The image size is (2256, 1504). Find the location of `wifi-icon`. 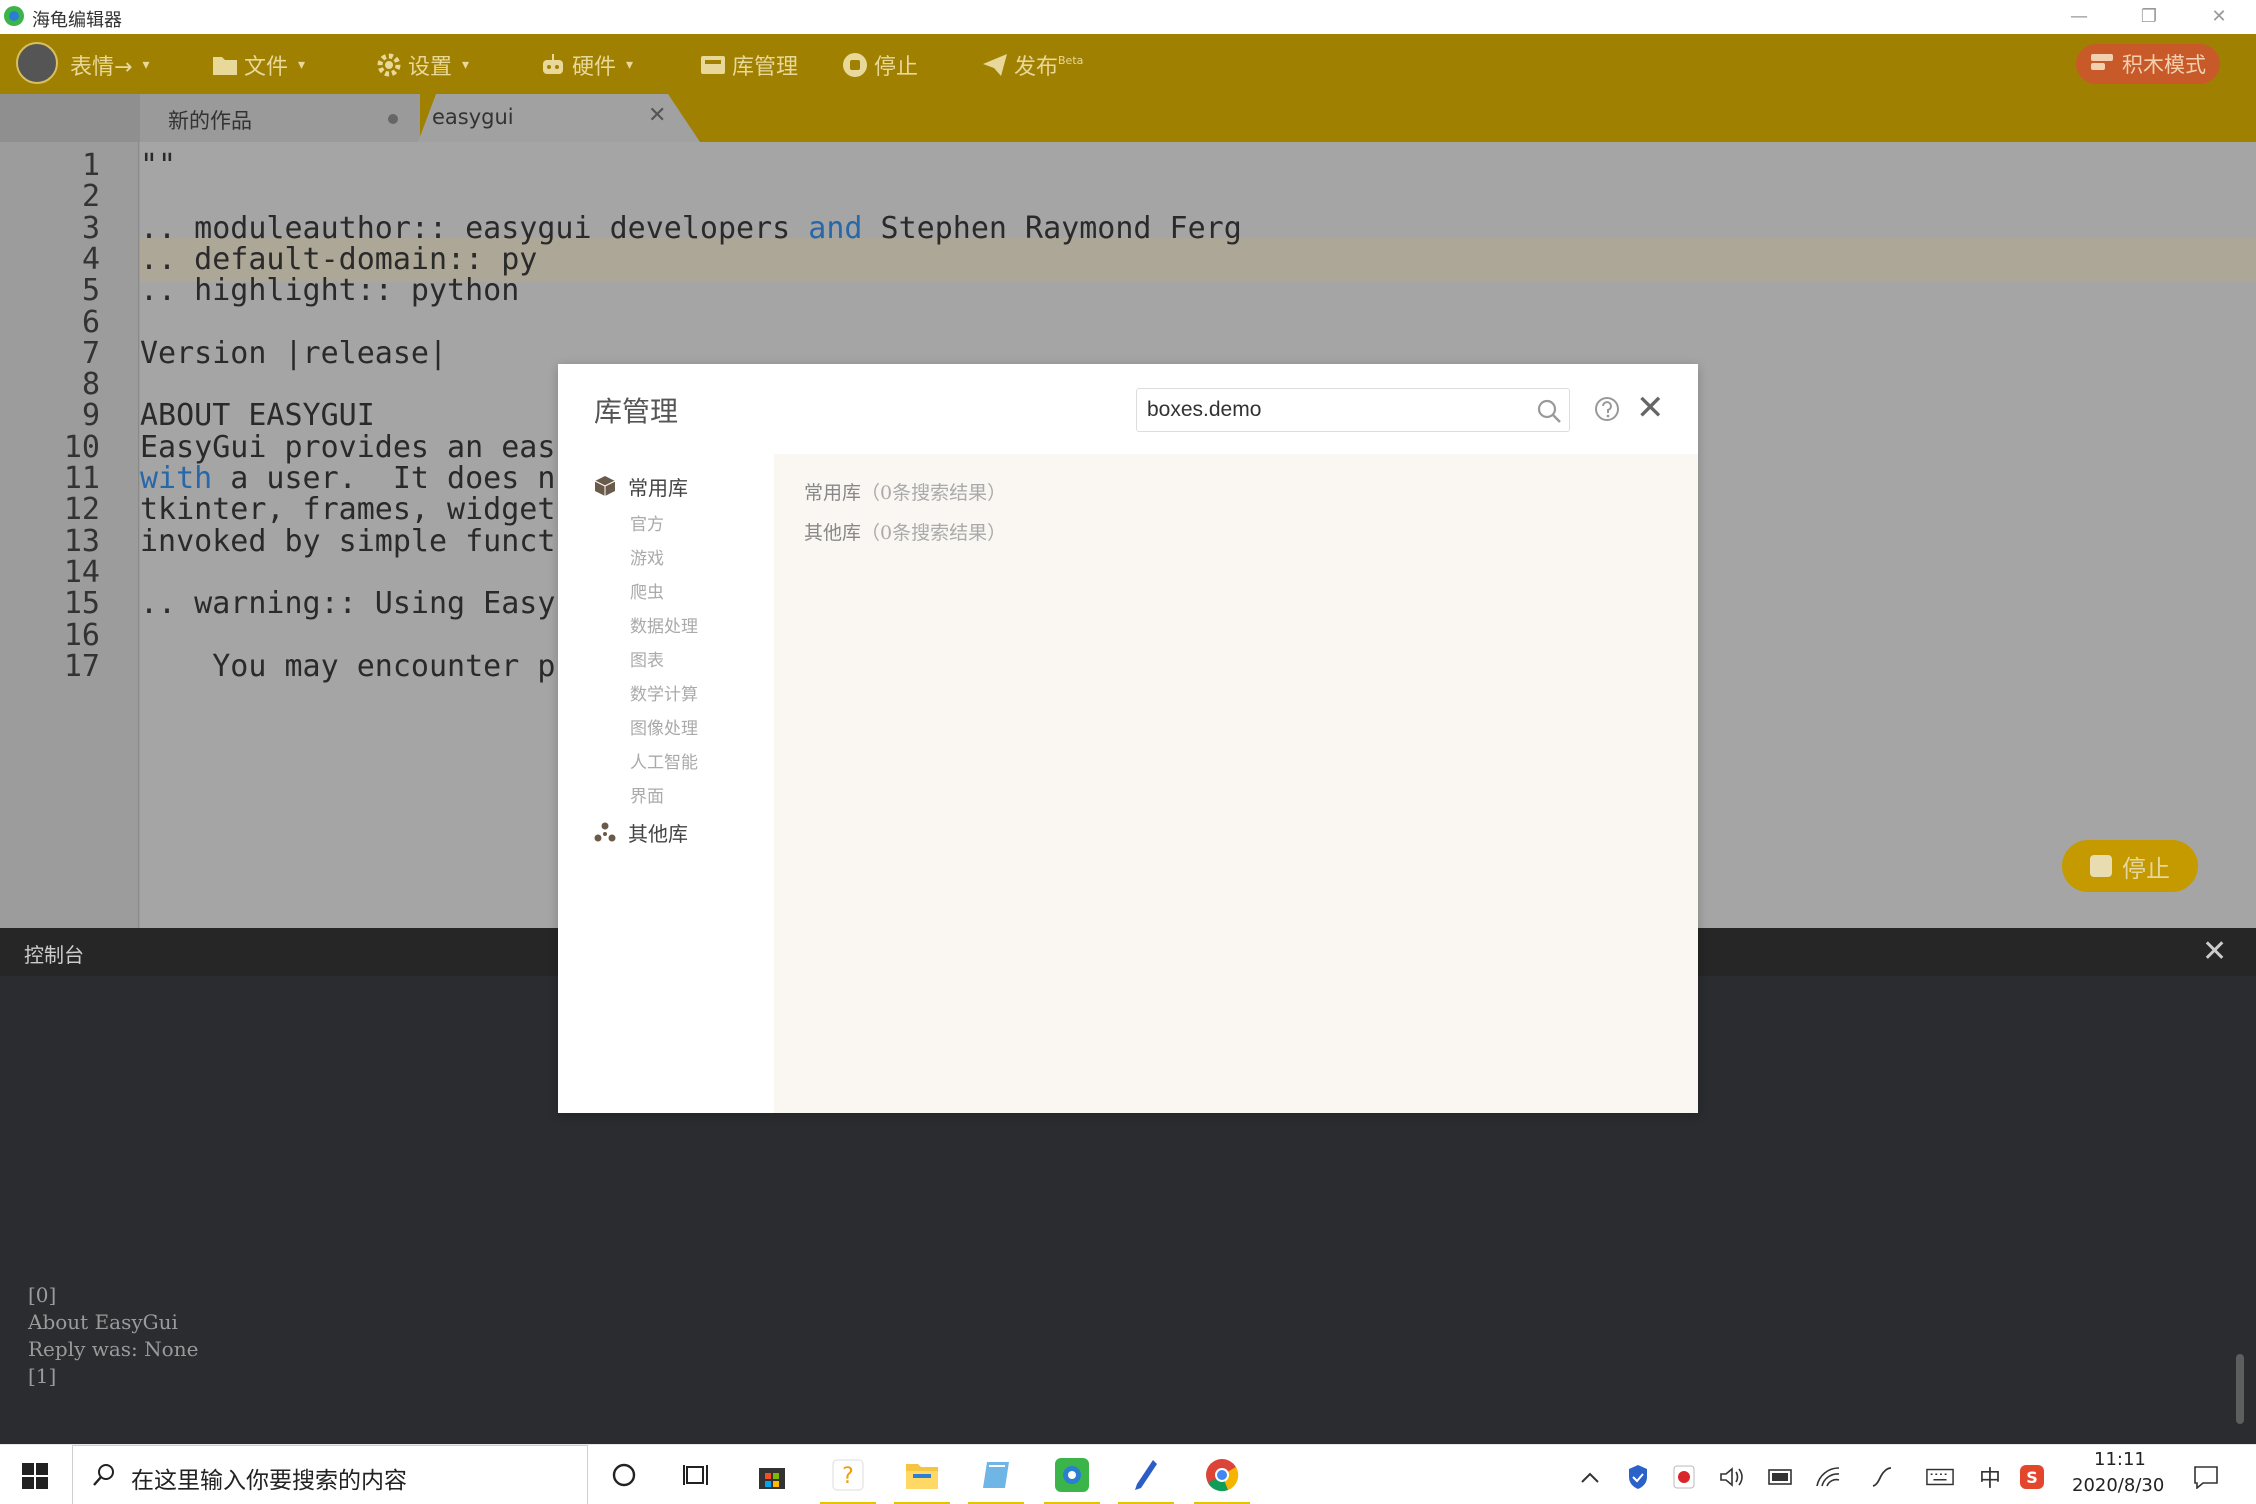

wifi-icon is located at coordinates (1828, 1477).